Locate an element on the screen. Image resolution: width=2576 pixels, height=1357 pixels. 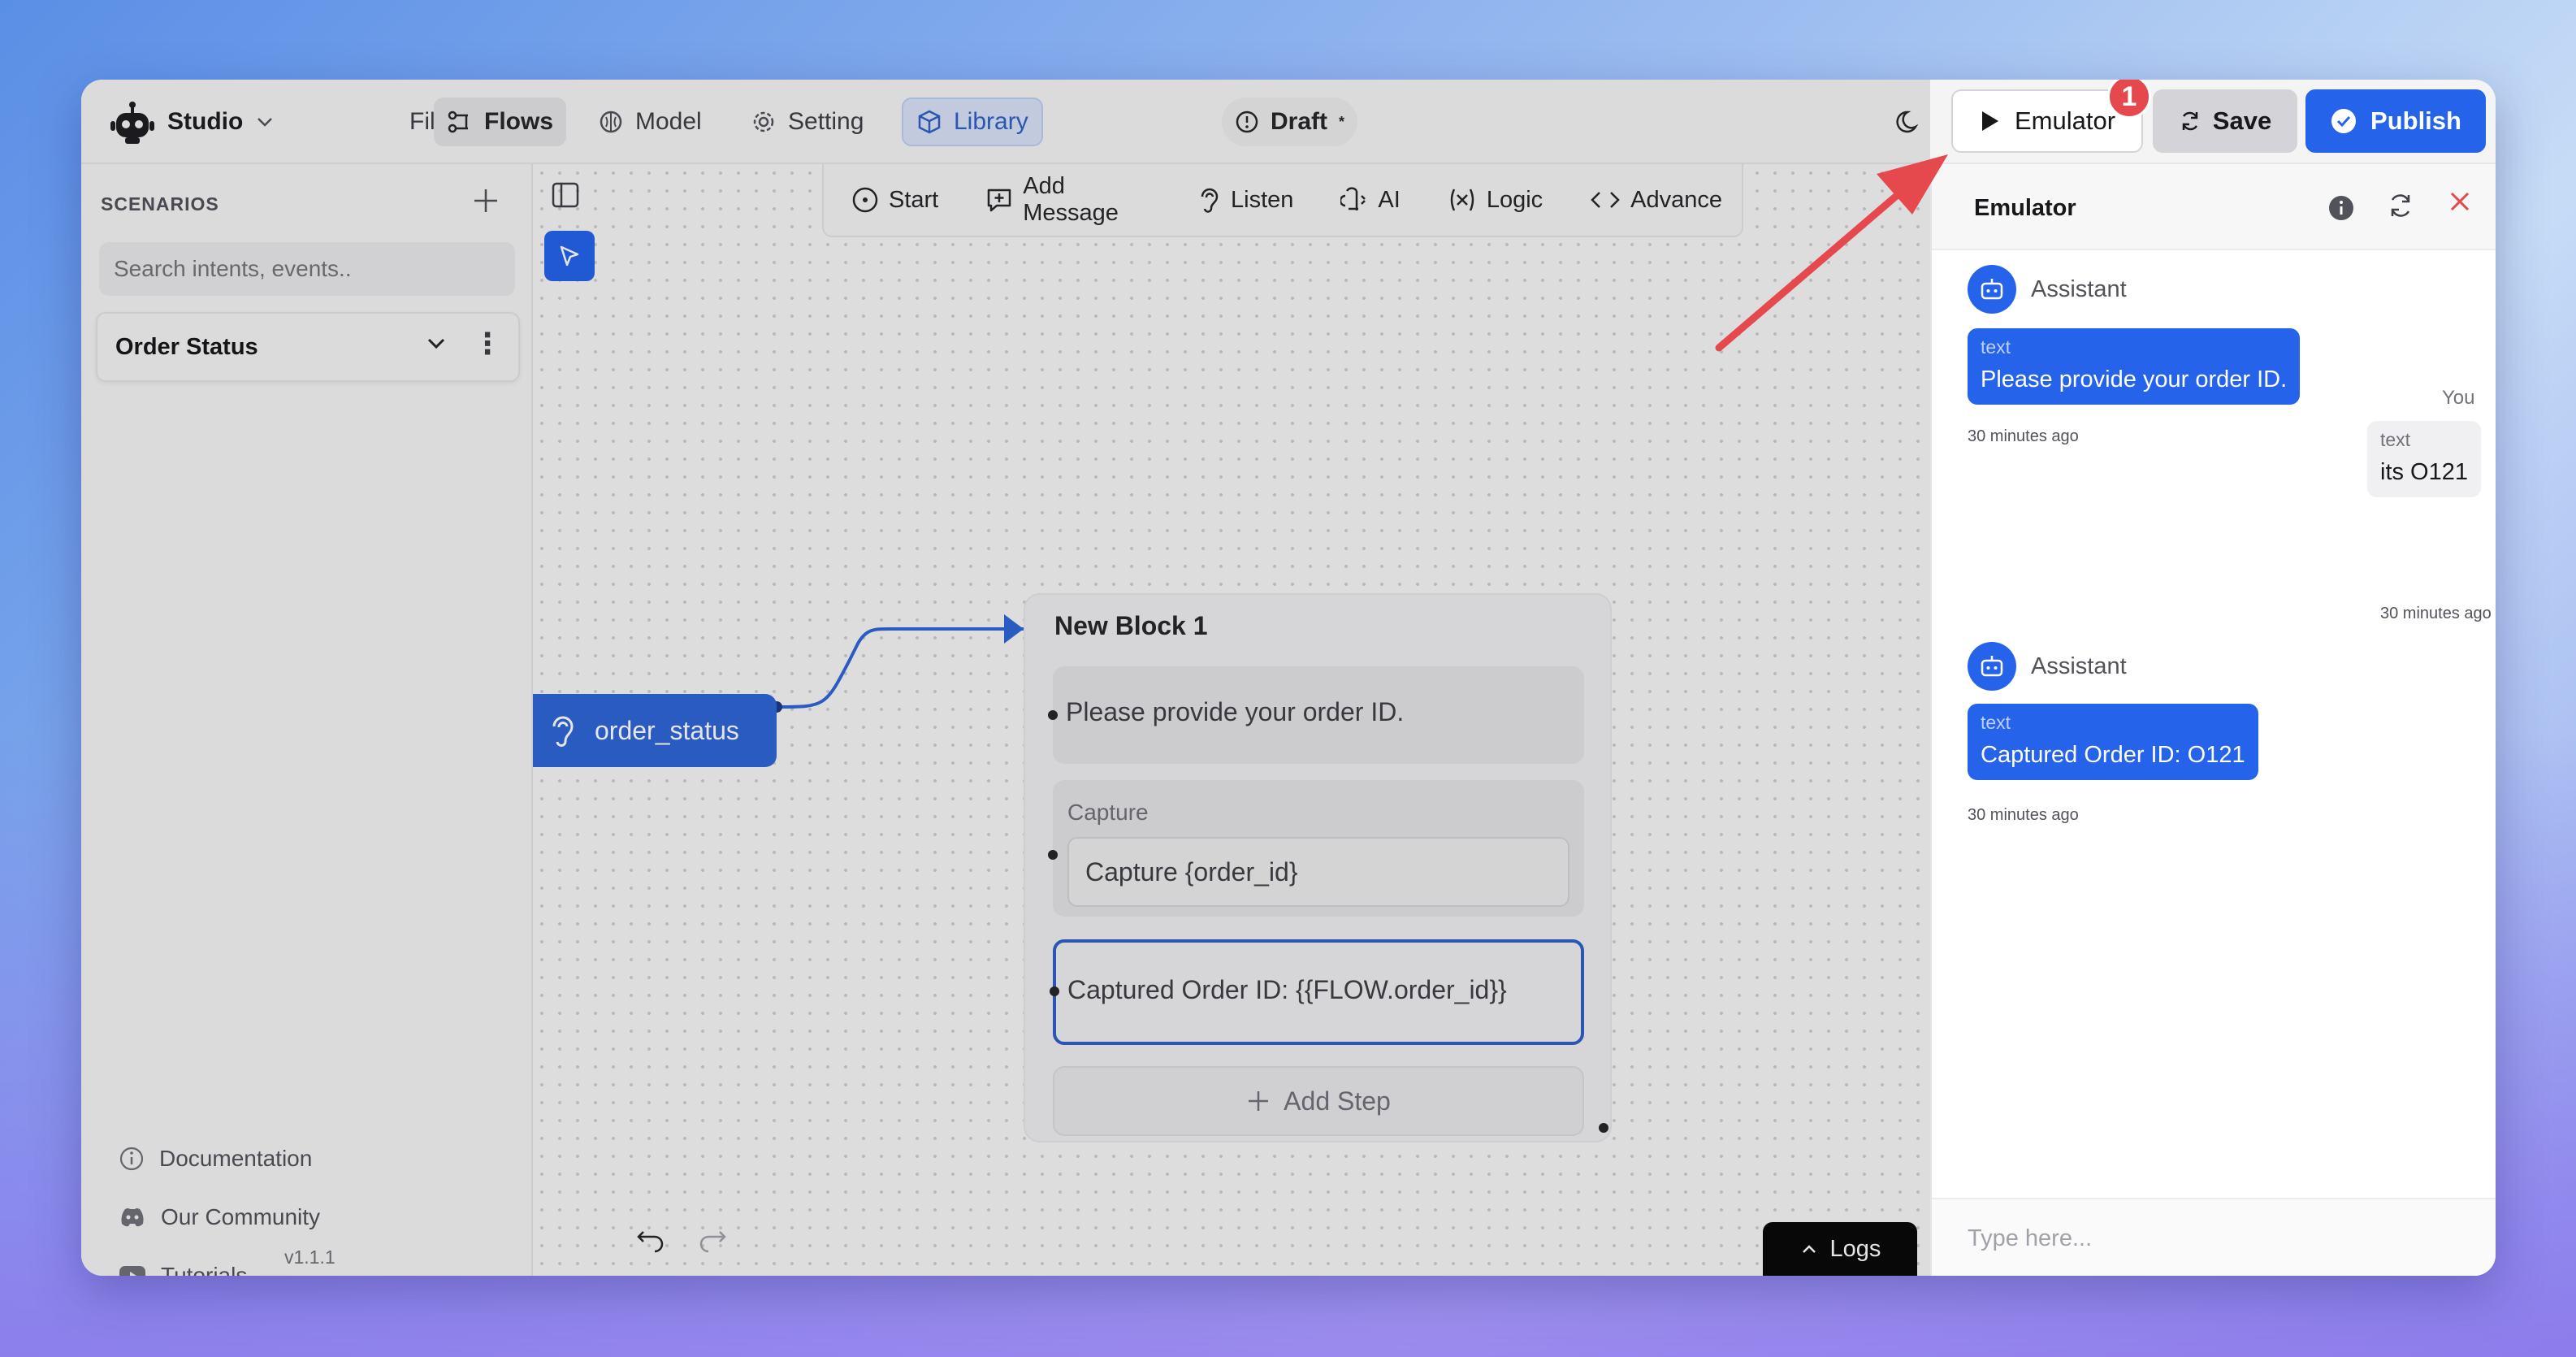
documentation-link: Documentation is located at coordinates (216, 1159).